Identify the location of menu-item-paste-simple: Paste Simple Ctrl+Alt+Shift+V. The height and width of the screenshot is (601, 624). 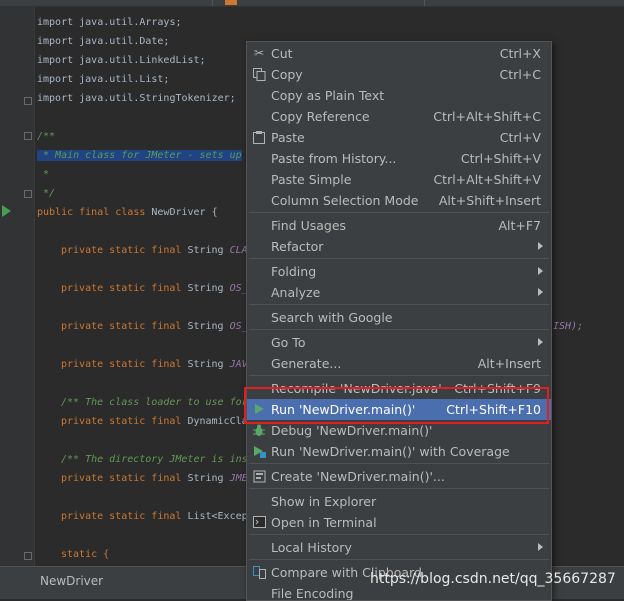
(399, 179).